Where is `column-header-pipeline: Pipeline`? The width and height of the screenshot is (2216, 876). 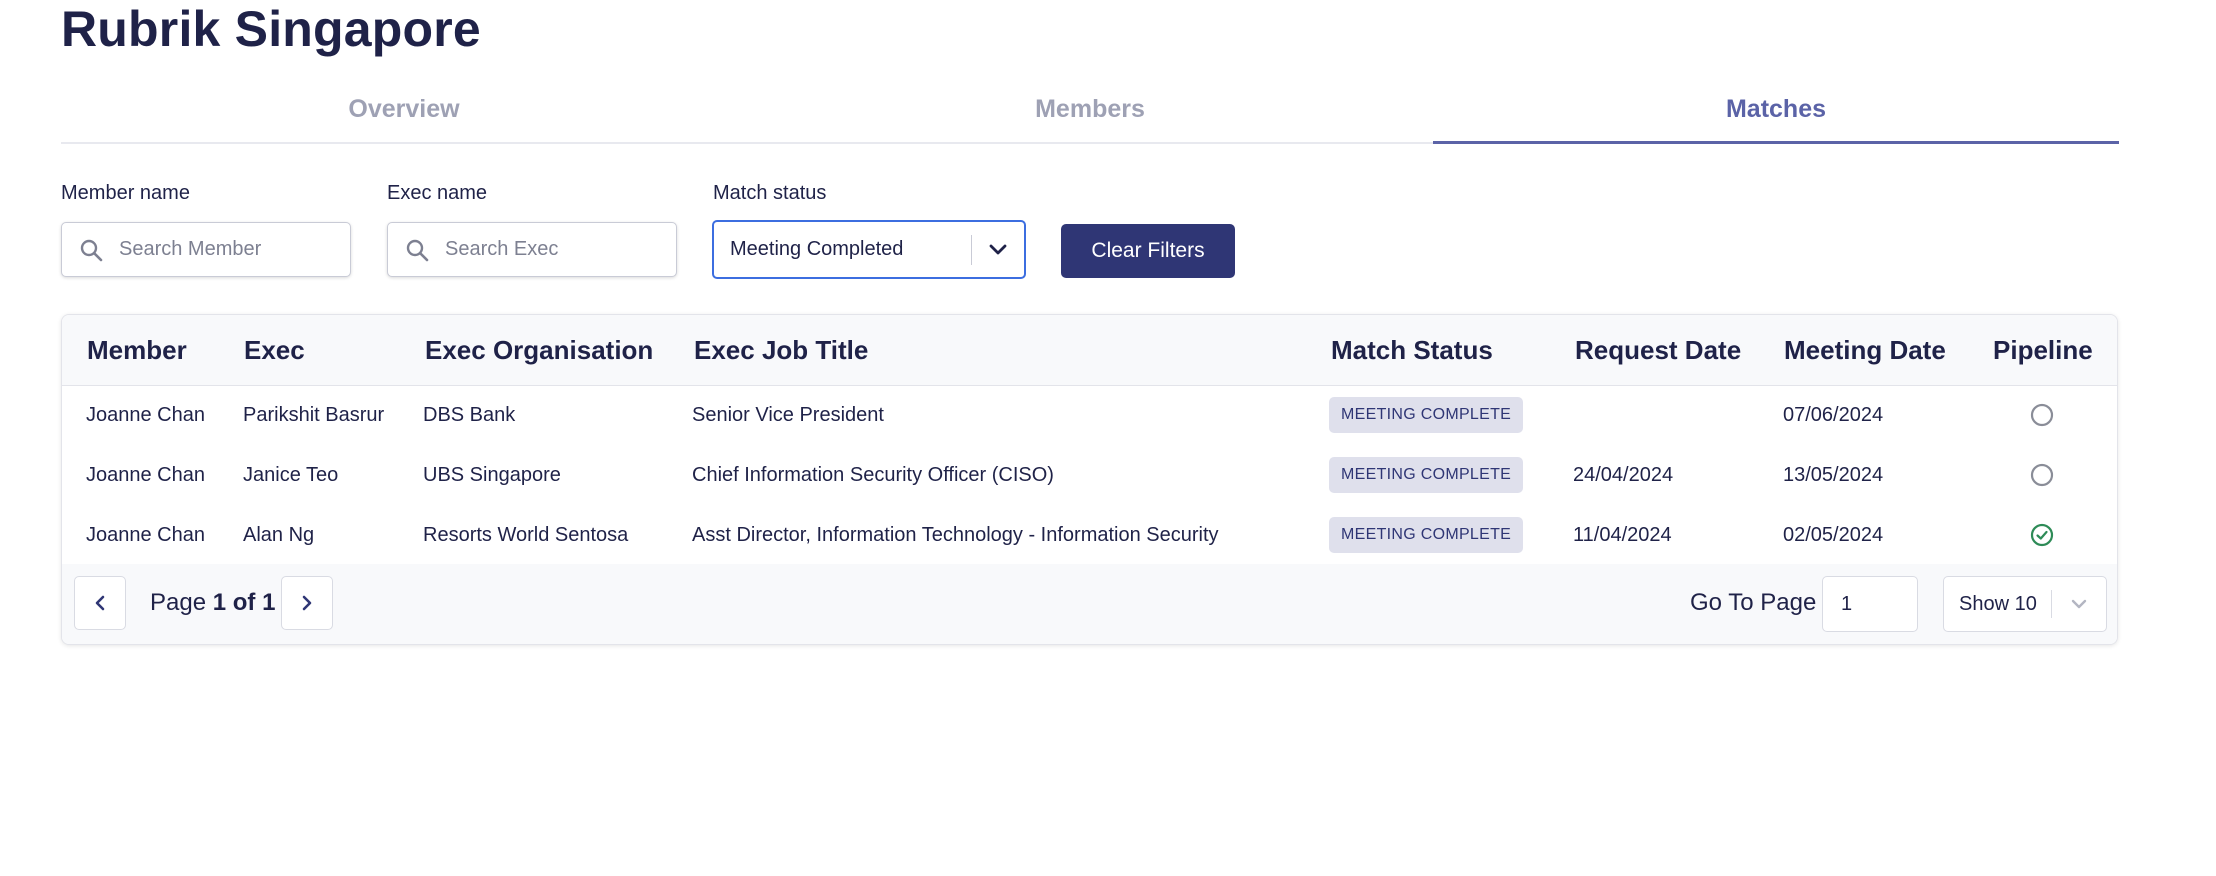 column-header-pipeline: Pipeline is located at coordinates (2043, 350).